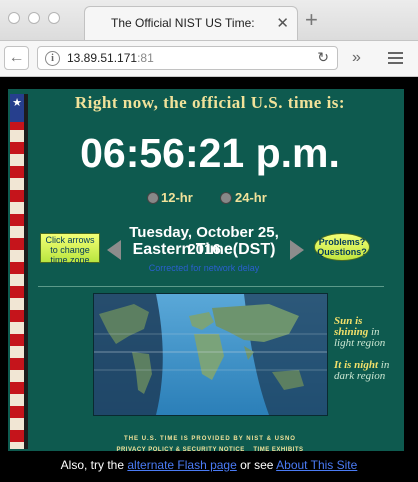 The width and height of the screenshot is (418, 482). What do you see at coordinates (210, 153) in the screenshot?
I see `time-display: 06:56:21 p.m.` at bounding box center [210, 153].